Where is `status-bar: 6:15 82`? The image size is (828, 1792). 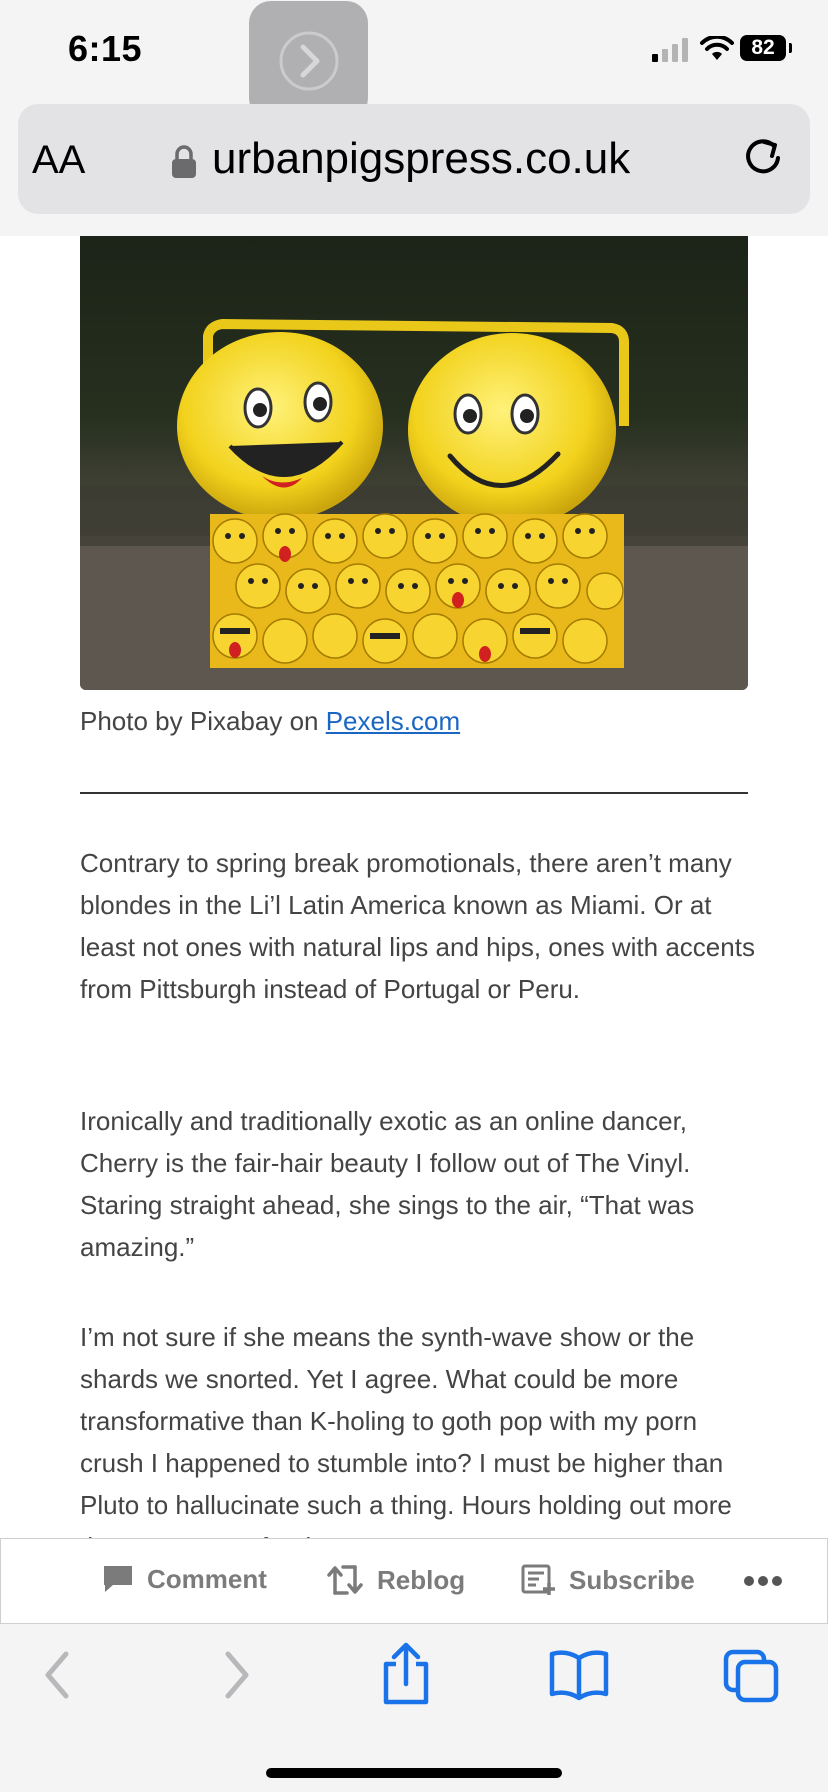
status-bar: 6:15 82 is located at coordinates (414, 60).